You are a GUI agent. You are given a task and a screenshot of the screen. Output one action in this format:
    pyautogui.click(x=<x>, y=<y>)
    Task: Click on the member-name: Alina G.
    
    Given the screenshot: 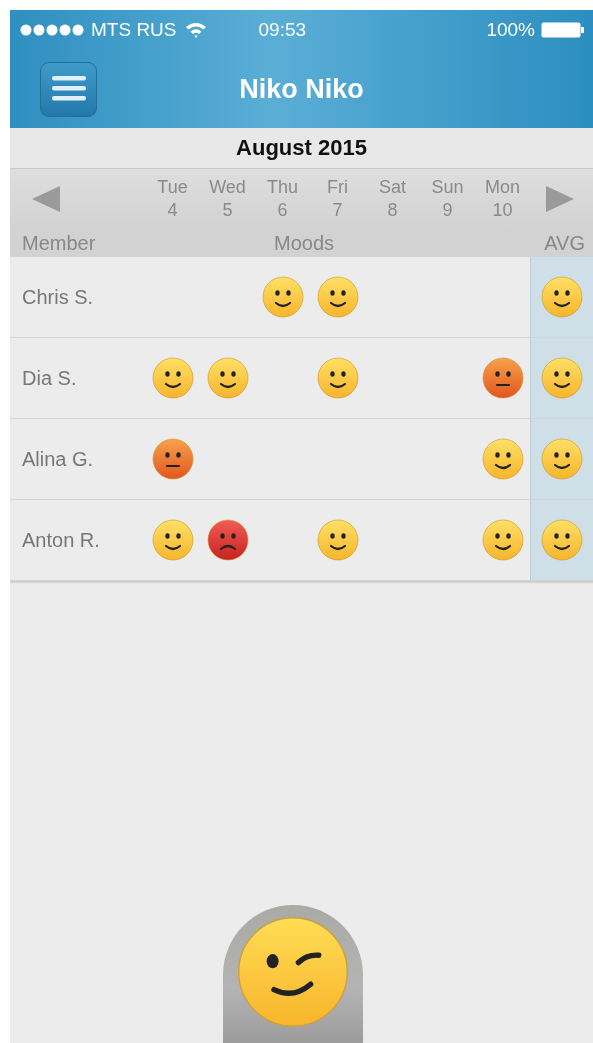 What is the action you would take?
    pyautogui.click(x=58, y=459)
    